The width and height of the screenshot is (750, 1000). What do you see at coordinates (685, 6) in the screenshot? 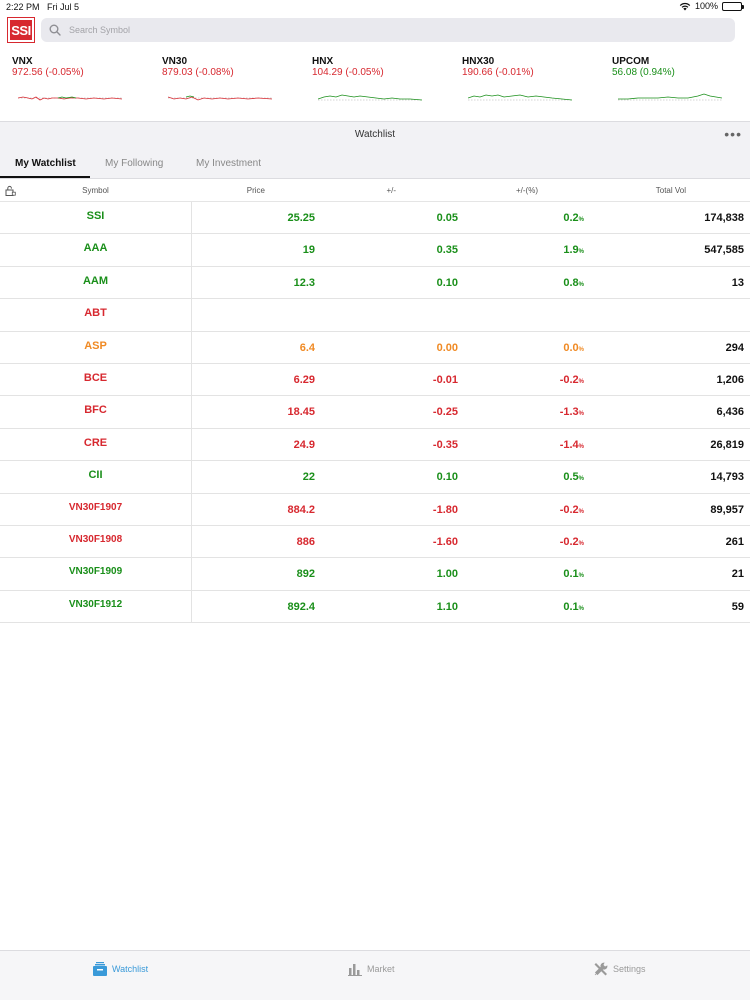
I see `wifi-icon` at bounding box center [685, 6].